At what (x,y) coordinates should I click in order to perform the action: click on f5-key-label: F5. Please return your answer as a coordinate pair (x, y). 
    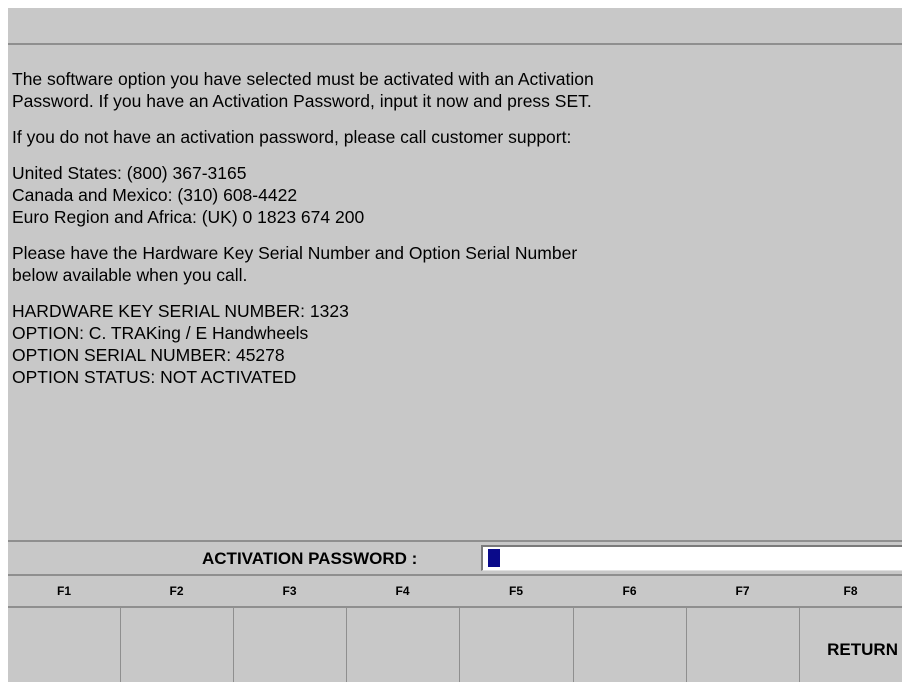
    Looking at the image, I should click on (515, 591).